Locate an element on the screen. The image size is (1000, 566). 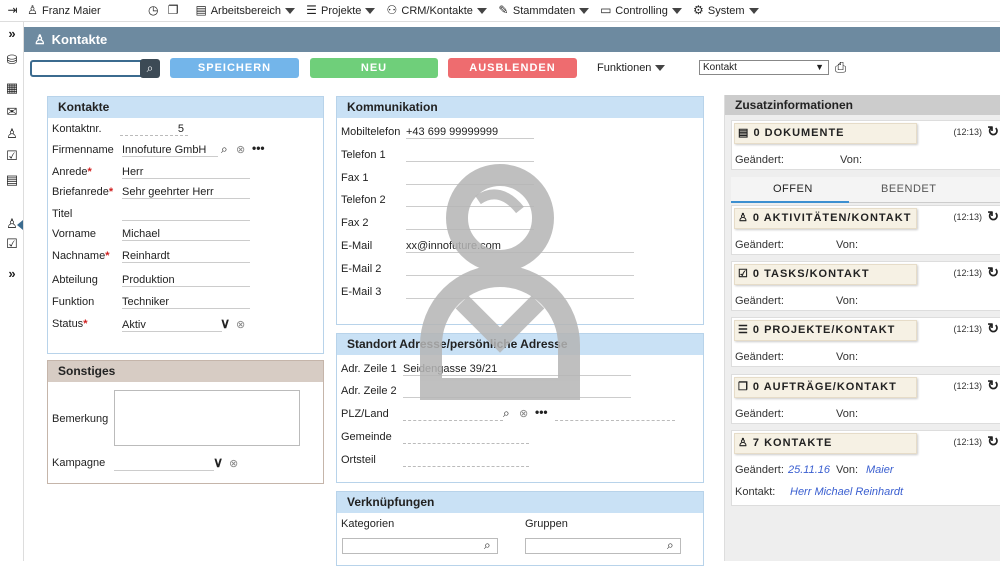
funktion-field: Techniker is located at coordinates (186, 302).